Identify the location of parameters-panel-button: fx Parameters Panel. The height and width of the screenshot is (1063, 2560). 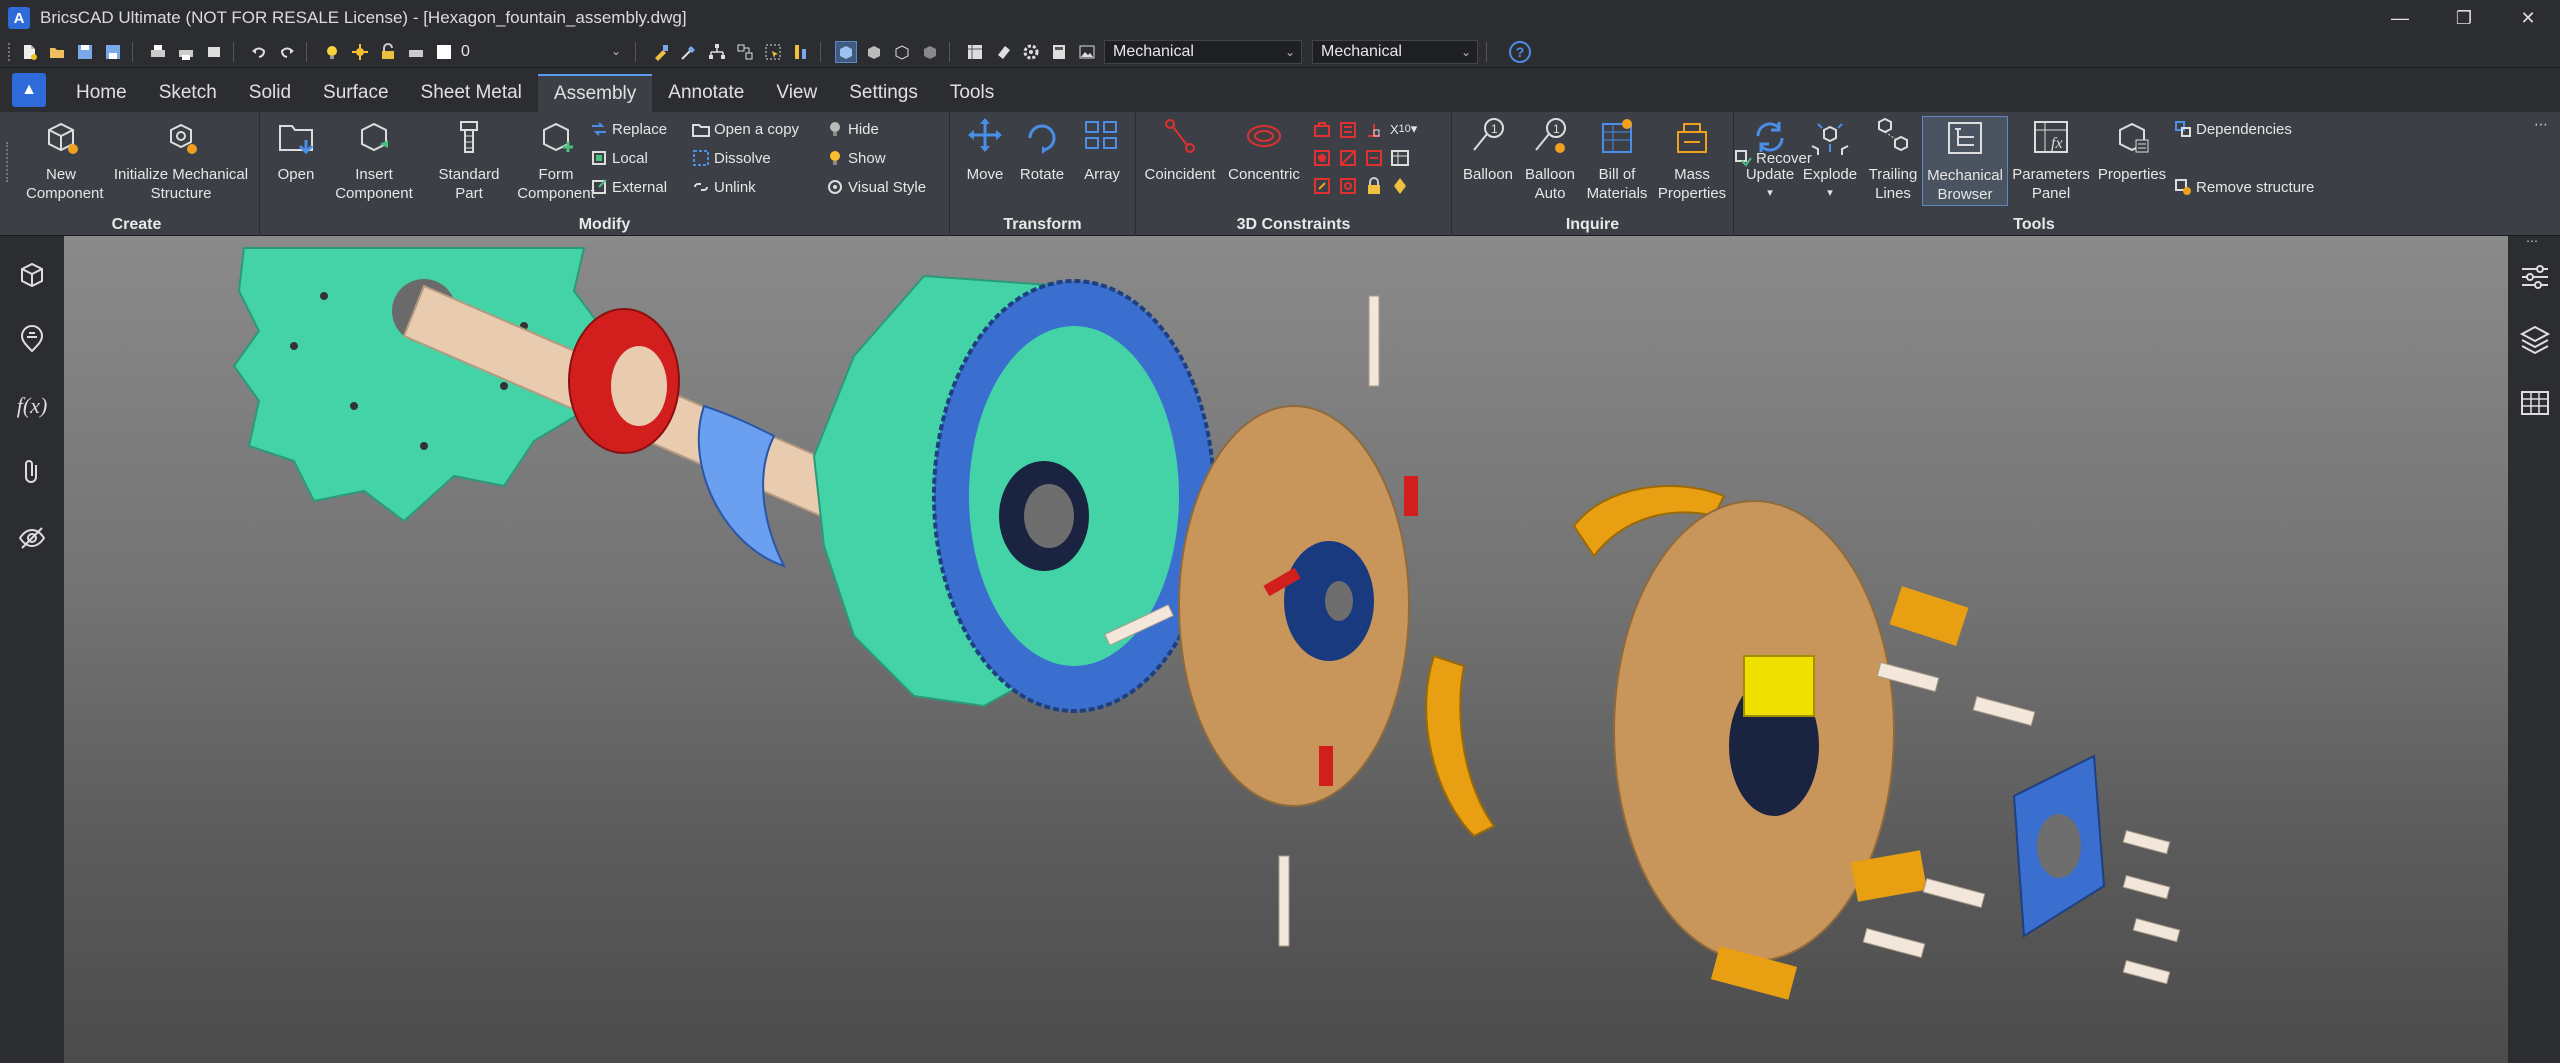
(2051, 159).